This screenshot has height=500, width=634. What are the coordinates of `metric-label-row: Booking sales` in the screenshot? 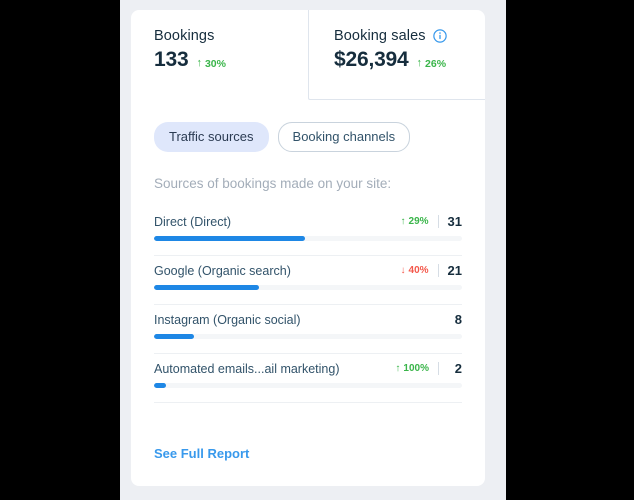 It's located at (409, 36).